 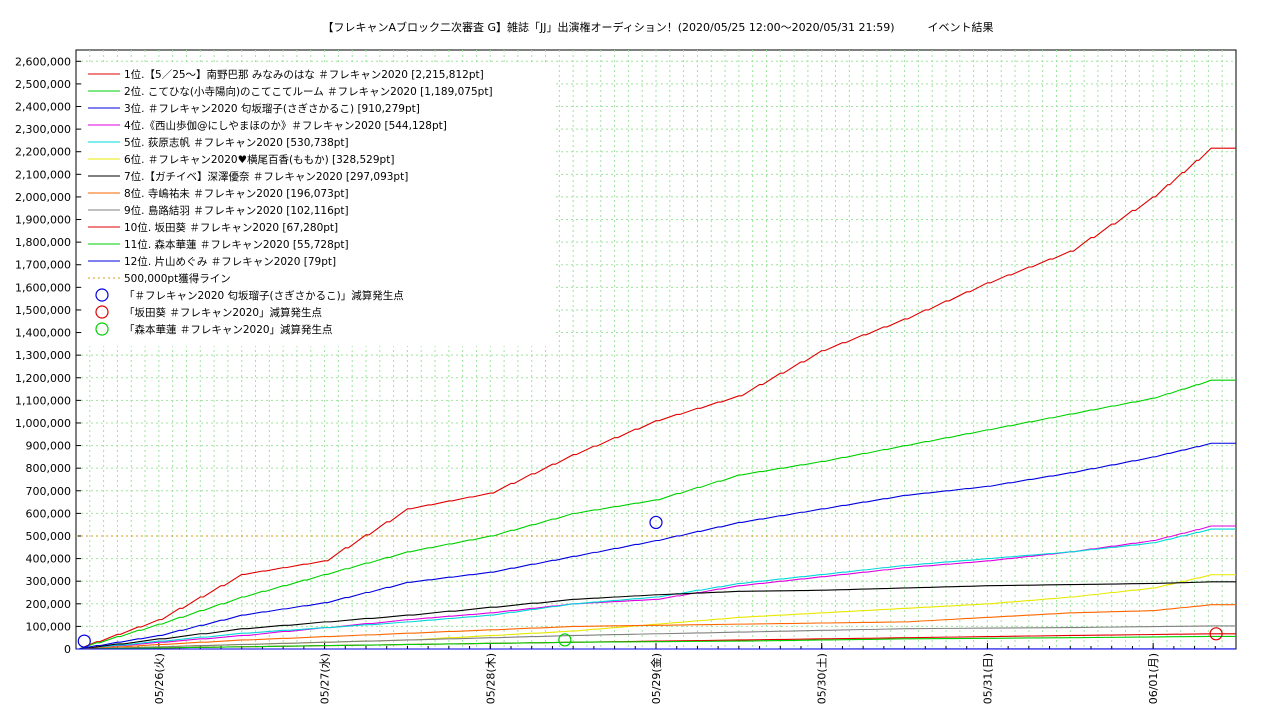 What do you see at coordinates (49, 513) in the screenshot?
I see `y-tick-label: 600,000` at bounding box center [49, 513].